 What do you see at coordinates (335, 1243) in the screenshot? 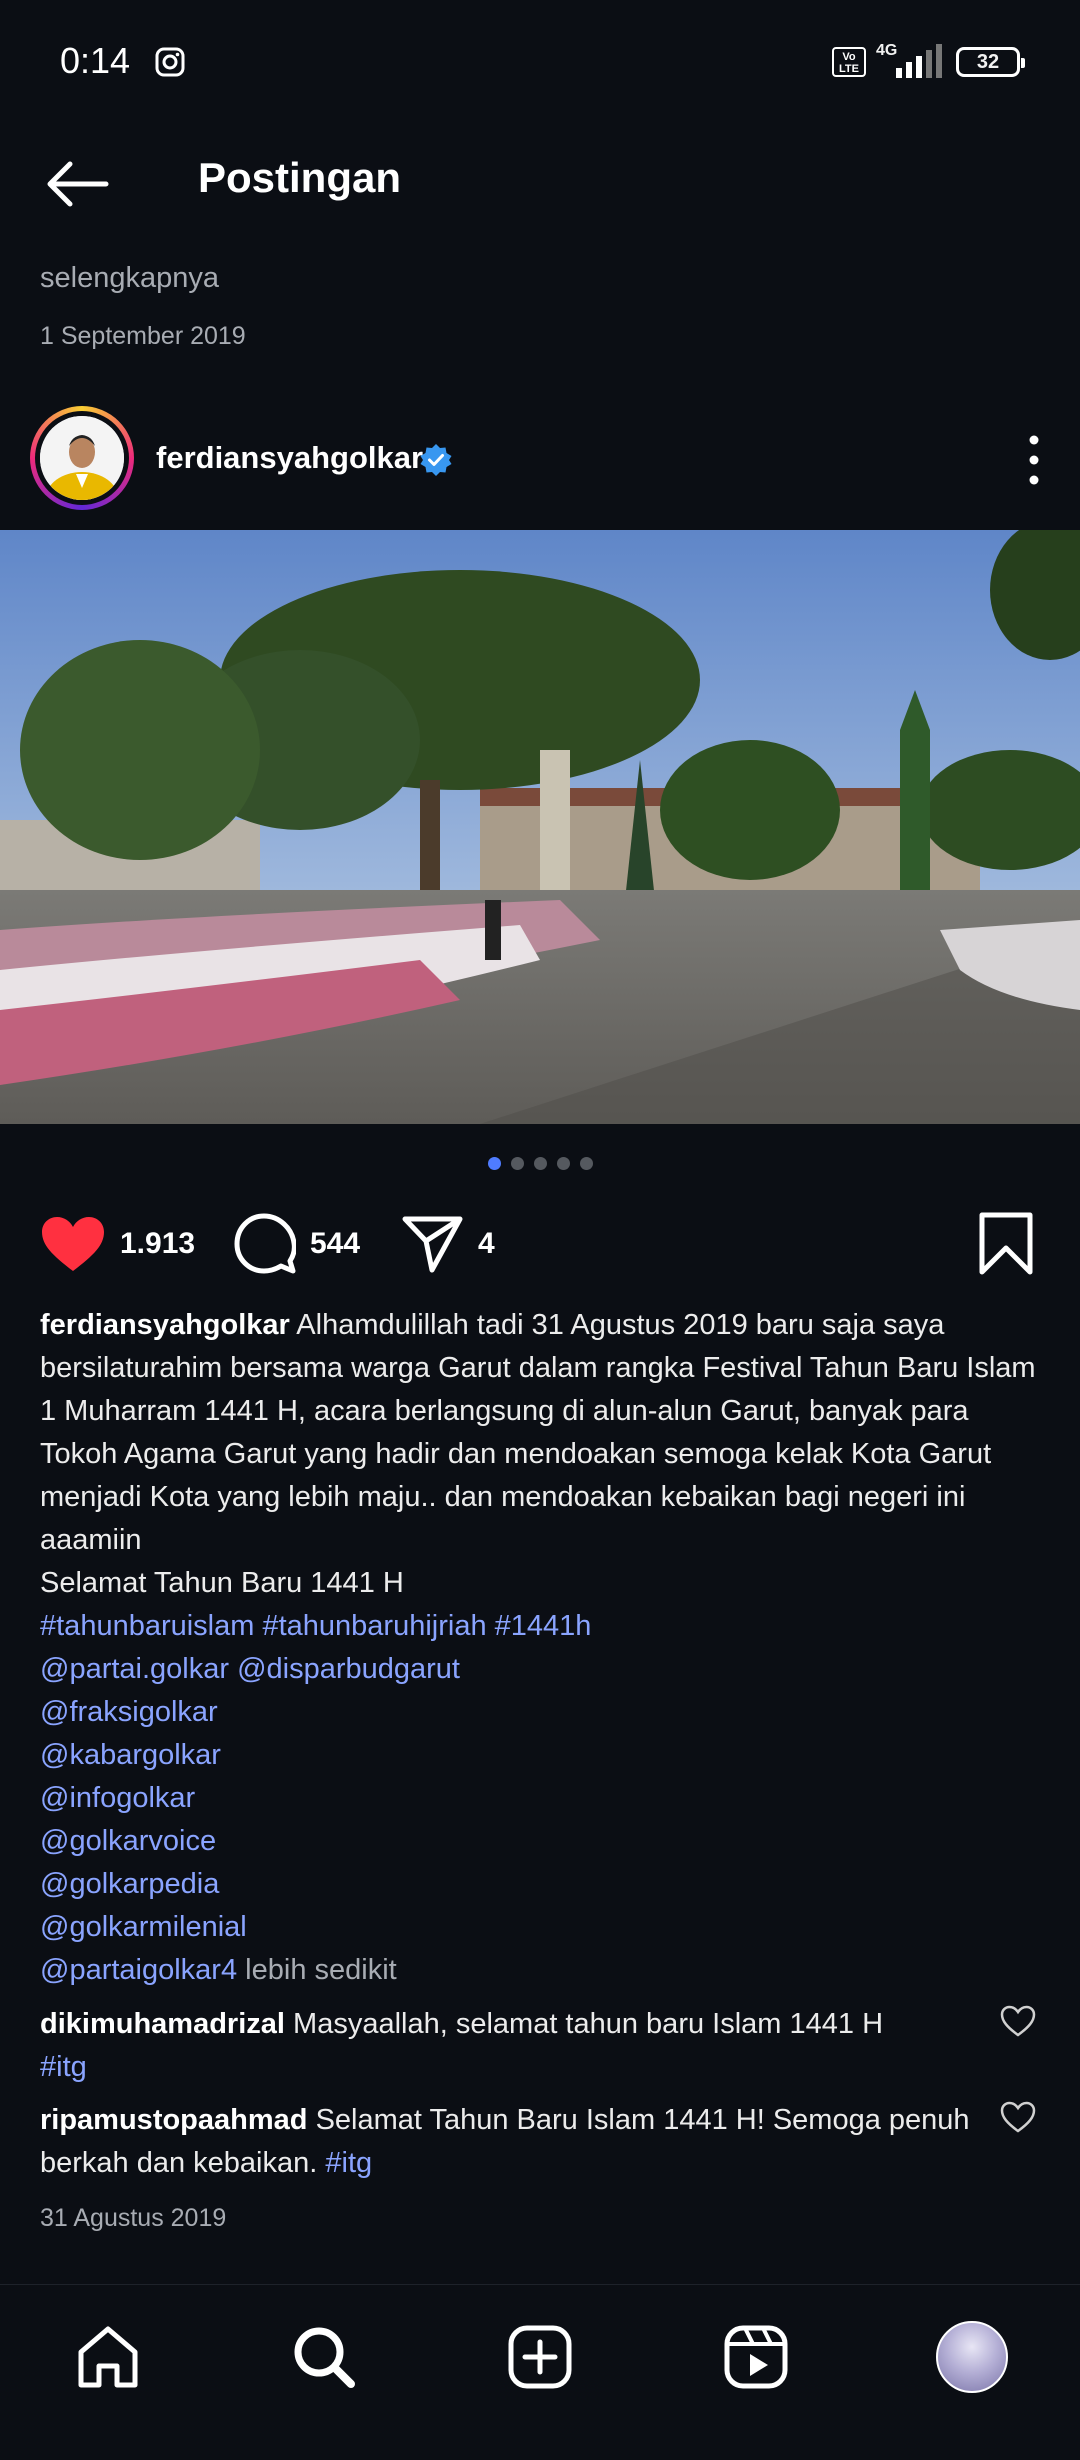
I see `comment-count: 544` at bounding box center [335, 1243].